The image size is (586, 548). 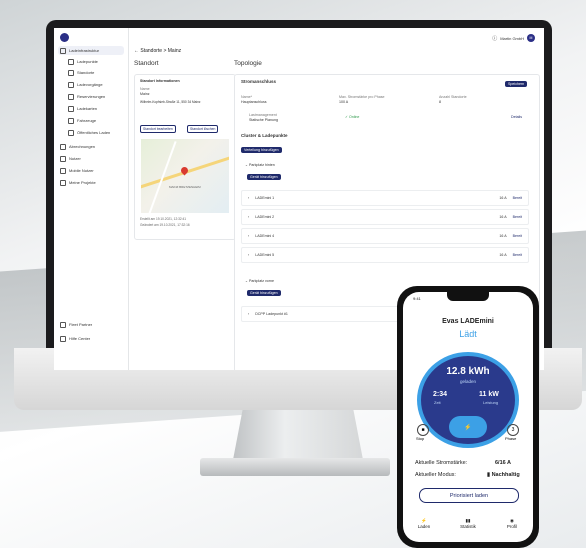 What do you see at coordinates (489, 394) in the screenshot?
I see `power-value: 11 kW` at bounding box center [489, 394].